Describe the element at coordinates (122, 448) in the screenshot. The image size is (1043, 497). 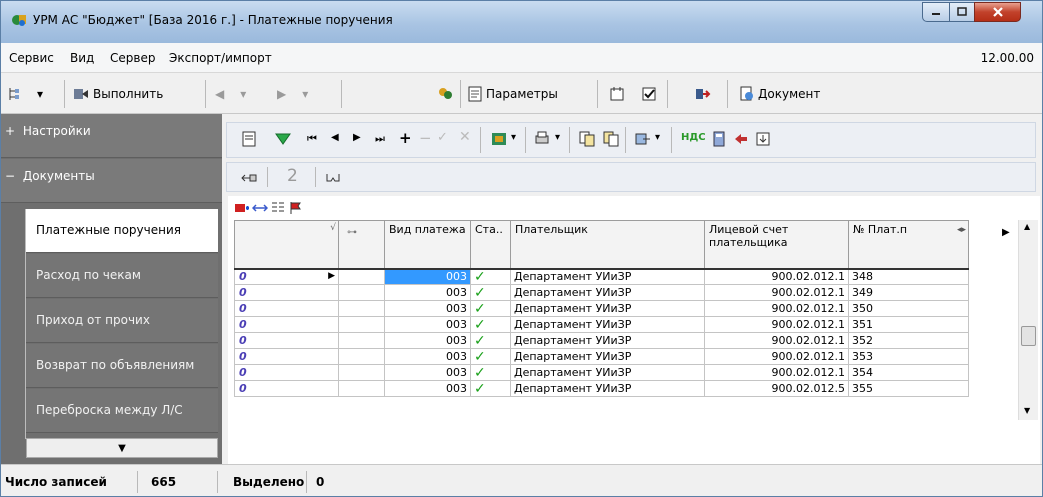
I see `sidebar-scroll-down: ▼` at that location.